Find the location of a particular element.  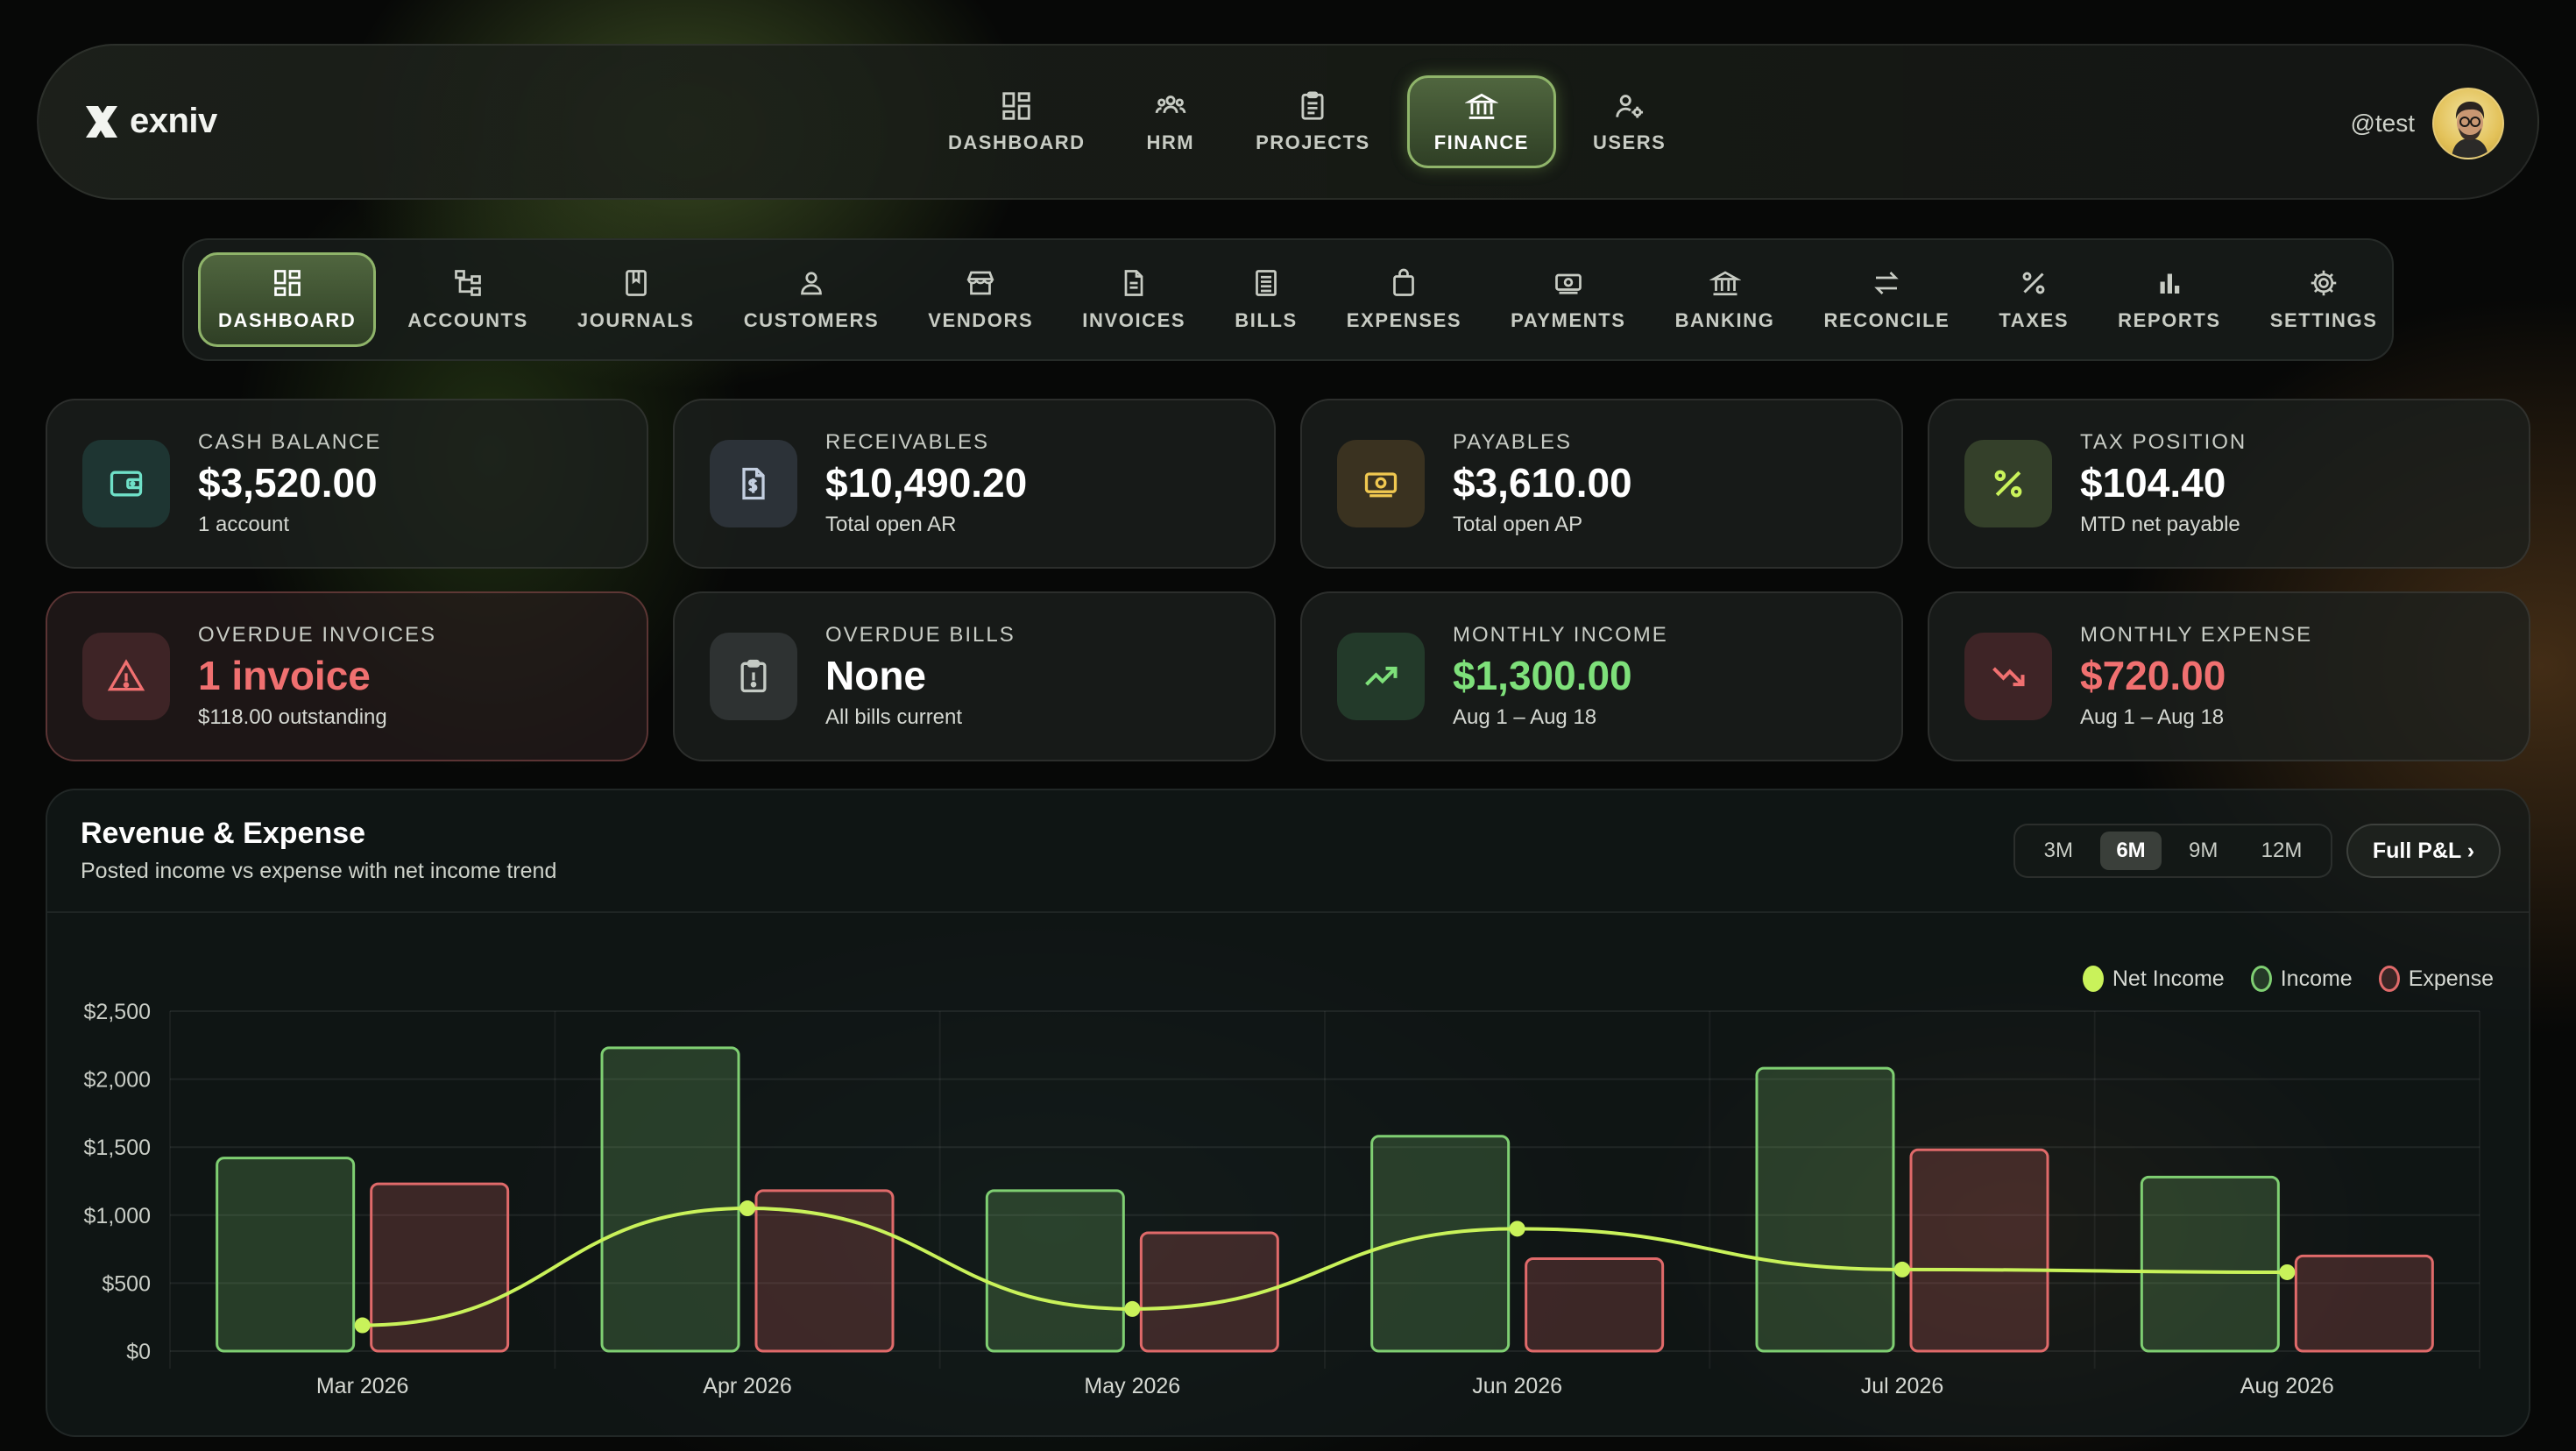

legend-income: Income is located at coordinates (2301, 979).